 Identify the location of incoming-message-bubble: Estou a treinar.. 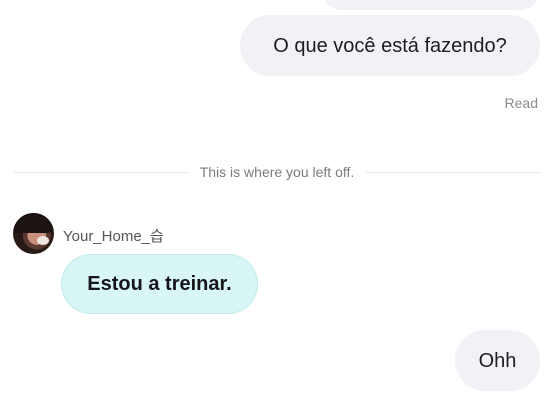
(159, 284).